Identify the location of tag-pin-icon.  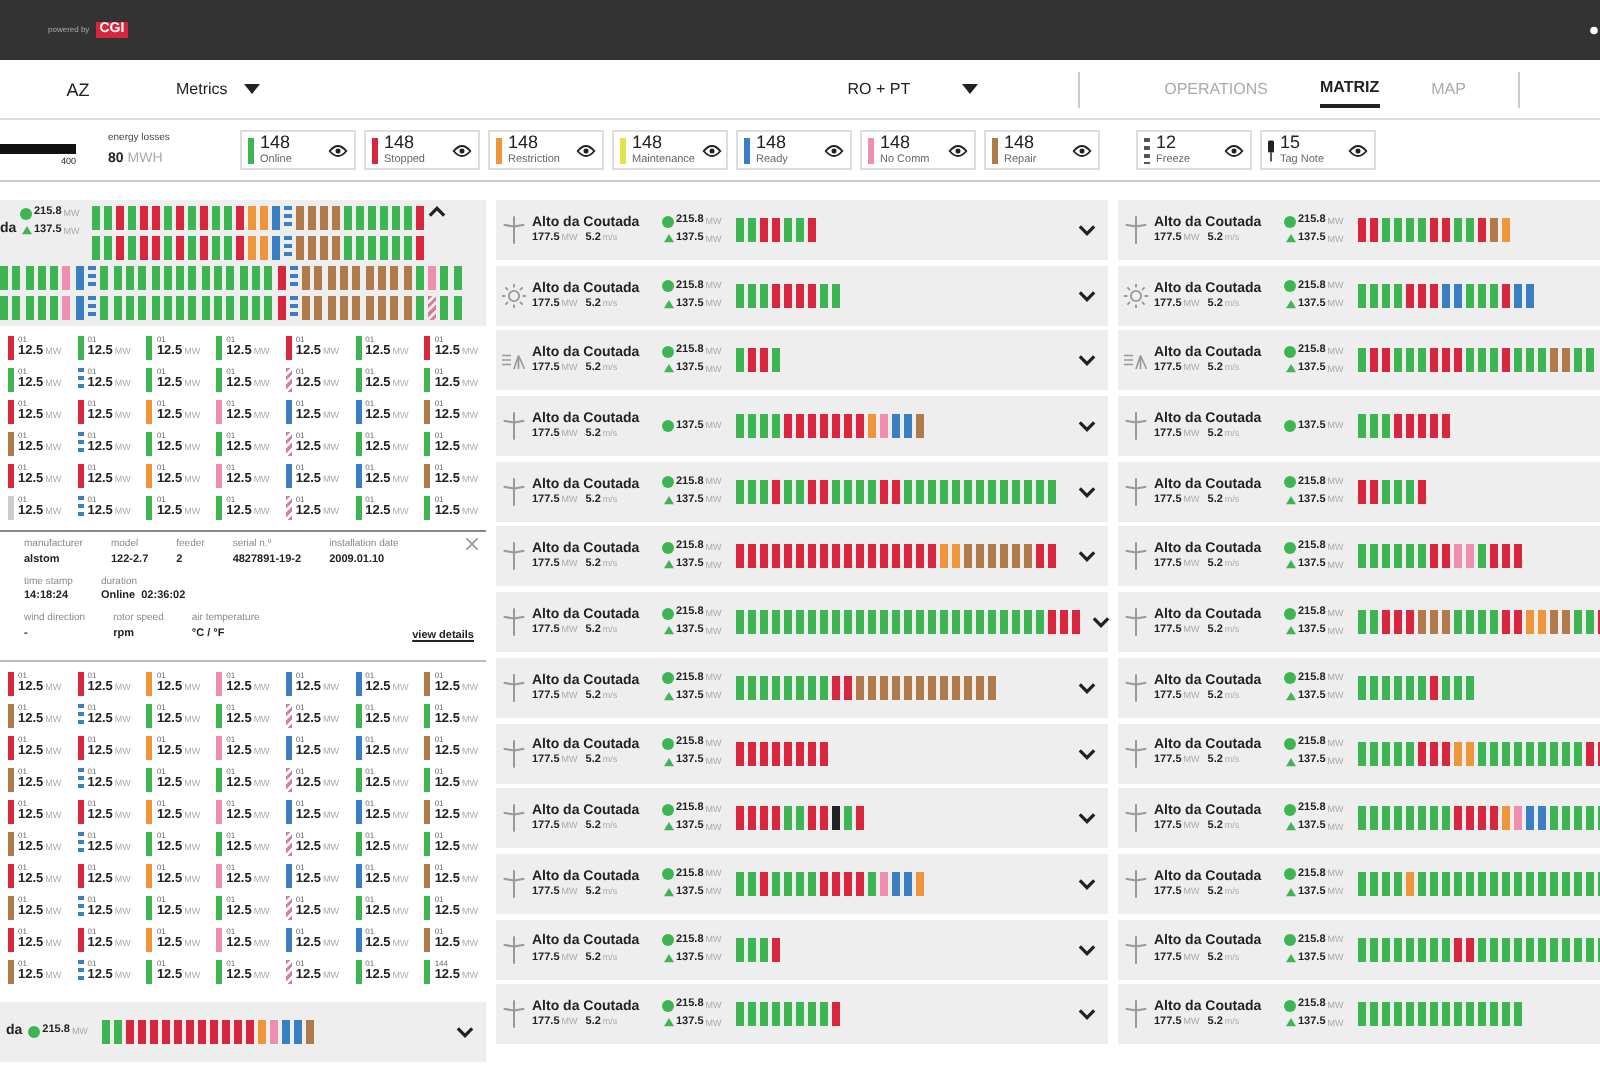
(1271, 150).